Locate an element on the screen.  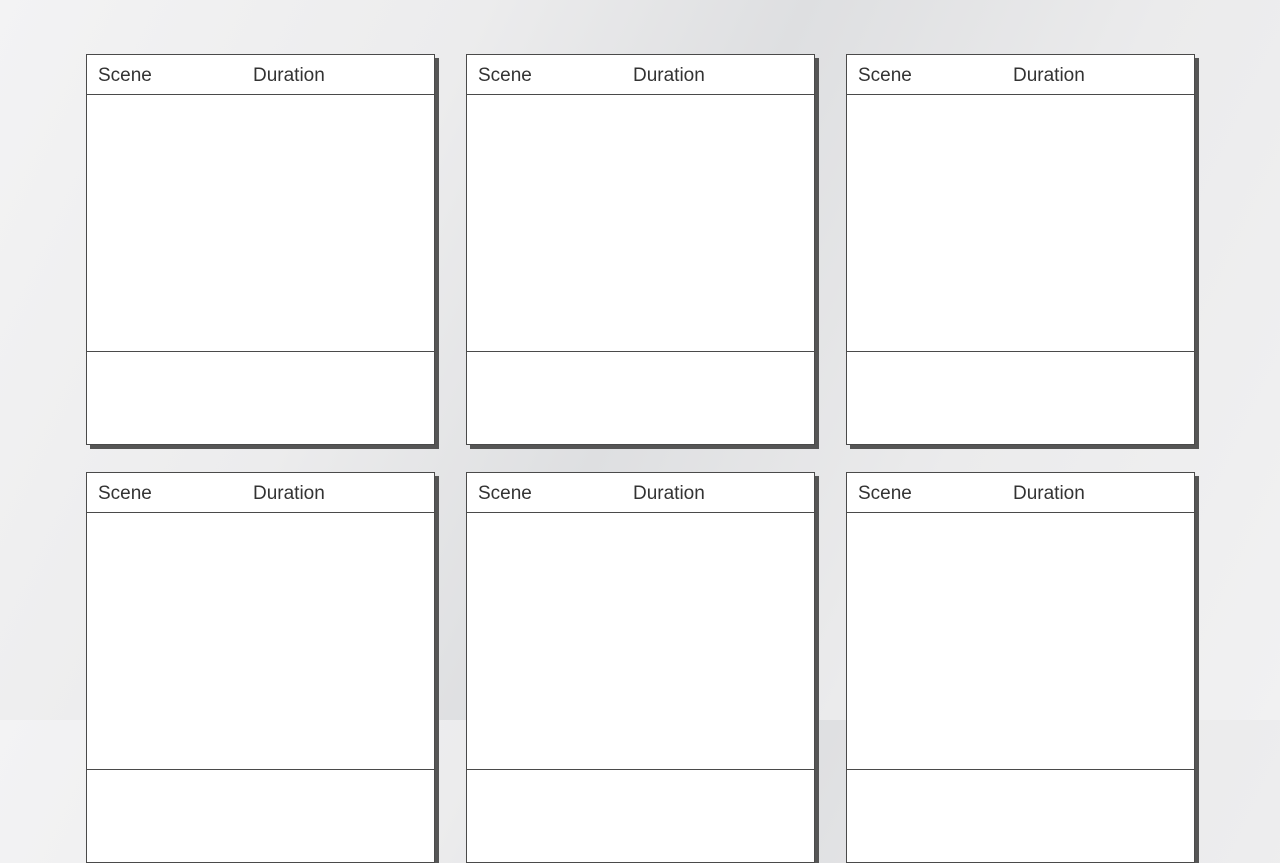
storyboard-panel-5: Scene Duration is located at coordinates (640, 667).